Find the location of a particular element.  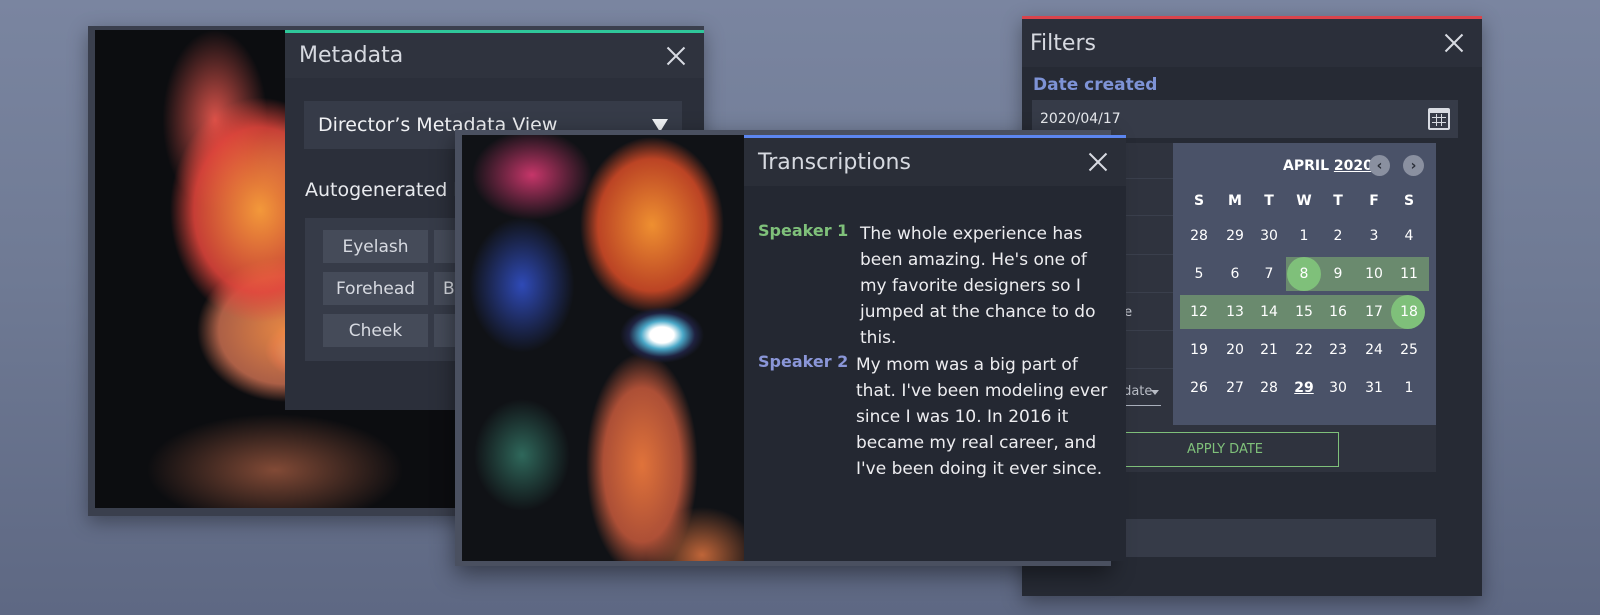

prev-month-chevron-icon: ‹ is located at coordinates (1379, 165).